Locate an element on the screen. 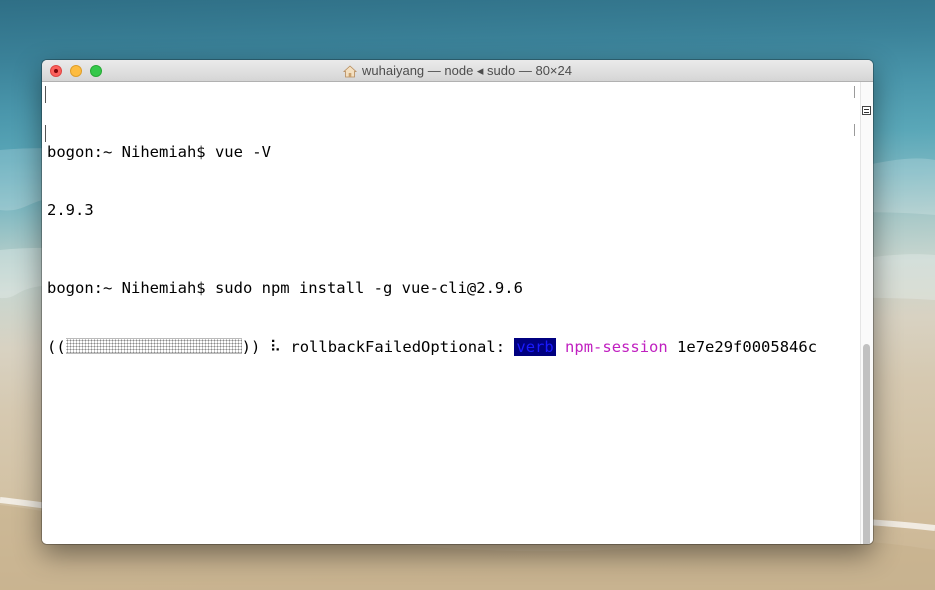  window-title-group: wuhaiyang — node ◂ sudo — 80×24 is located at coordinates (457, 71).